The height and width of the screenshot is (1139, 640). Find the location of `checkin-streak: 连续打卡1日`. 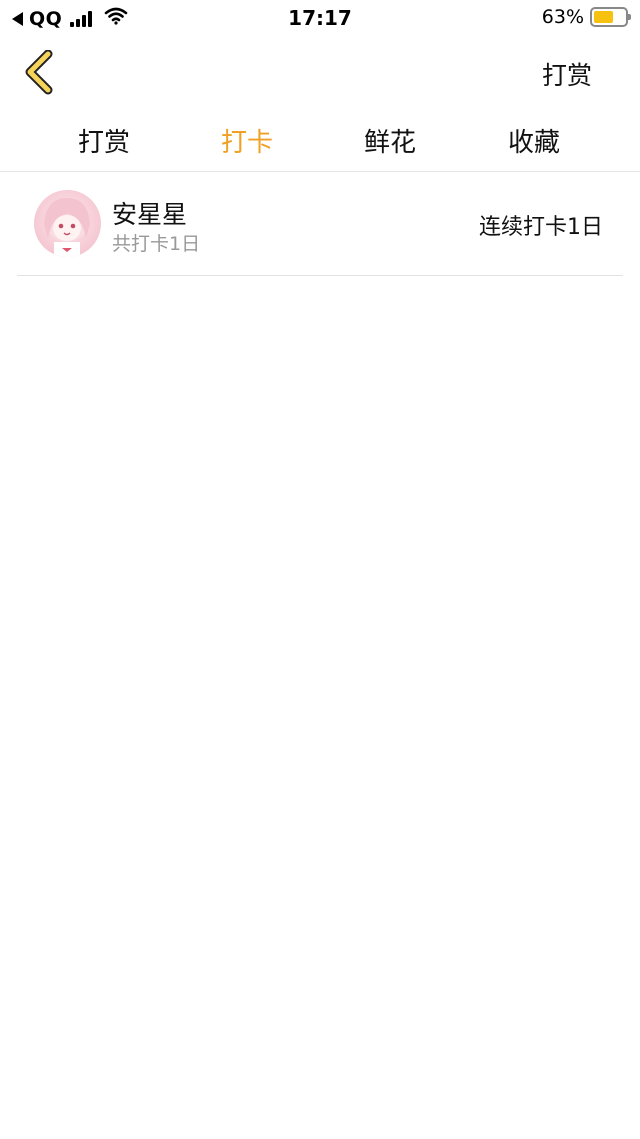

checkin-streak: 连续打卡1日 is located at coordinates (541, 227).